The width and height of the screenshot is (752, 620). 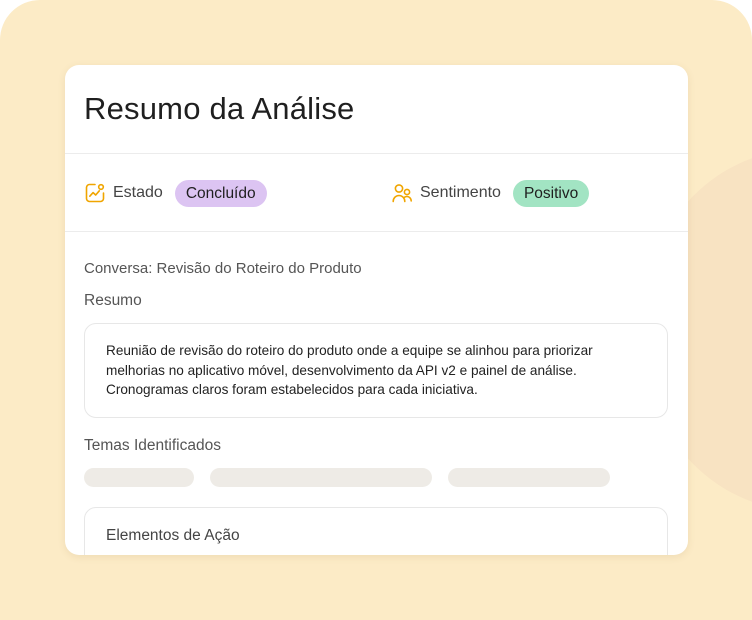 I want to click on card-header: Resumo da Análise, so click(x=376, y=109).